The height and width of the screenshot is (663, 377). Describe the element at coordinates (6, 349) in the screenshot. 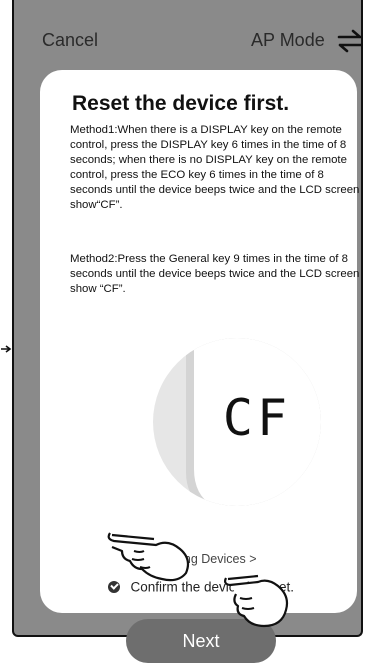

I see `arrow-right-icon` at that location.